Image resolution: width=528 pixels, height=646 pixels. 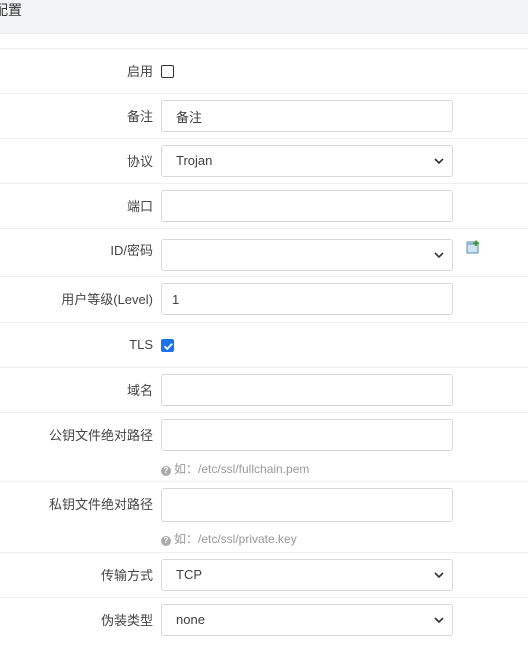 What do you see at coordinates (194, 160) in the screenshot?
I see `protocol-select-value: Trojan` at bounding box center [194, 160].